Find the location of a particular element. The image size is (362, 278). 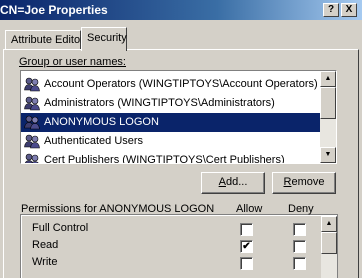

list-item: ANONYMOUS LOGON is located at coordinates (171, 122).